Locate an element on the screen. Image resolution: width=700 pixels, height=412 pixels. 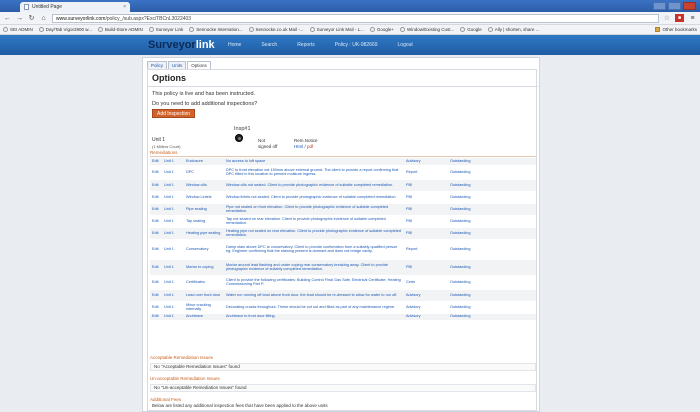
add-inspection-button: Add Inspection is located at coordinates (174, 113).